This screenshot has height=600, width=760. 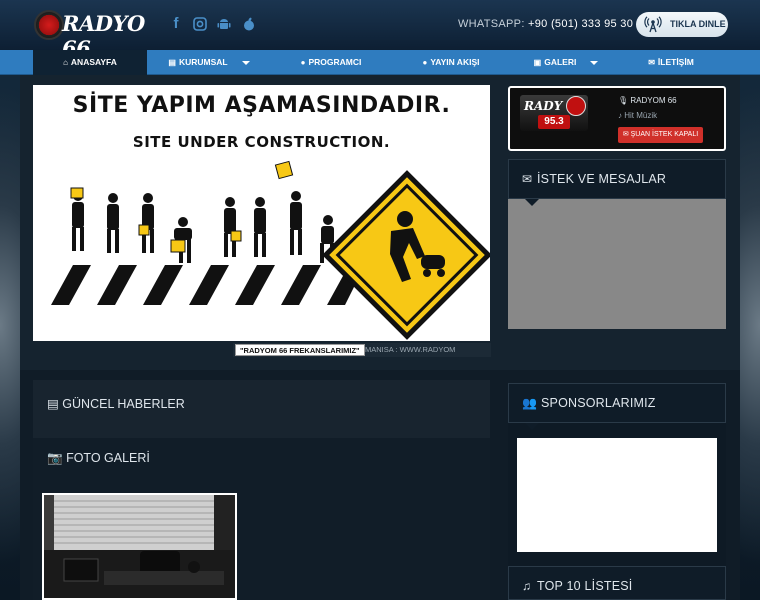 I want to click on nav-item-programci: ● PROGRAMCI, so click(x=331, y=62).